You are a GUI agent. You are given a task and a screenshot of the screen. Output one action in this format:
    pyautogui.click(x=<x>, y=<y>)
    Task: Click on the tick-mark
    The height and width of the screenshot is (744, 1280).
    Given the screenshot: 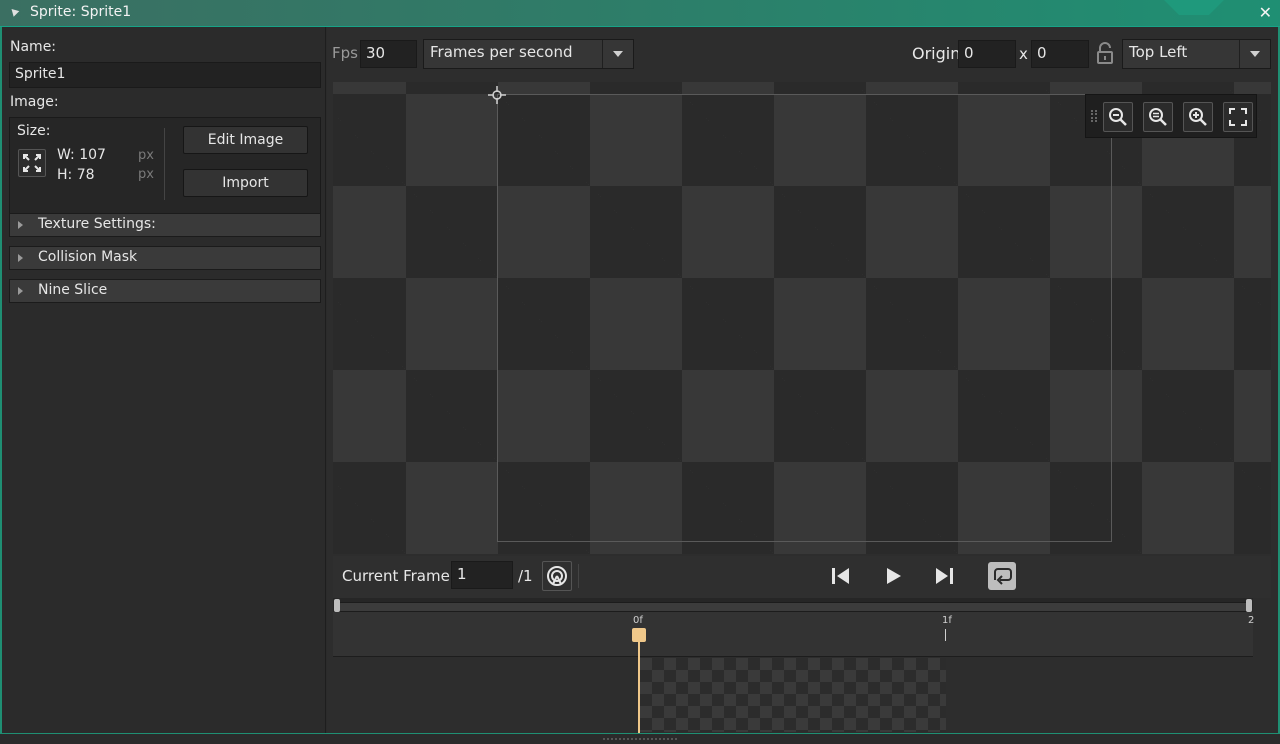 What is the action you would take?
    pyautogui.click(x=945, y=635)
    